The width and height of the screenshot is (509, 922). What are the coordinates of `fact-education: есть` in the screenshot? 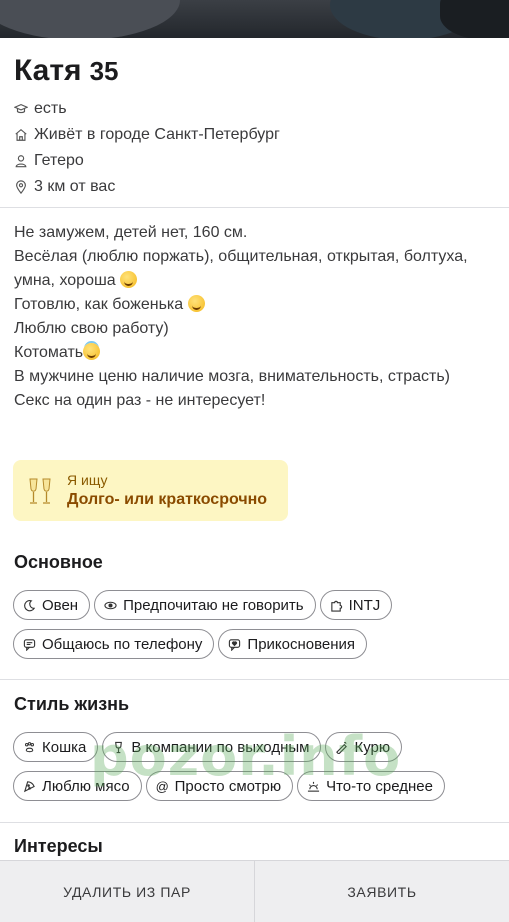 It's located at (147, 109).